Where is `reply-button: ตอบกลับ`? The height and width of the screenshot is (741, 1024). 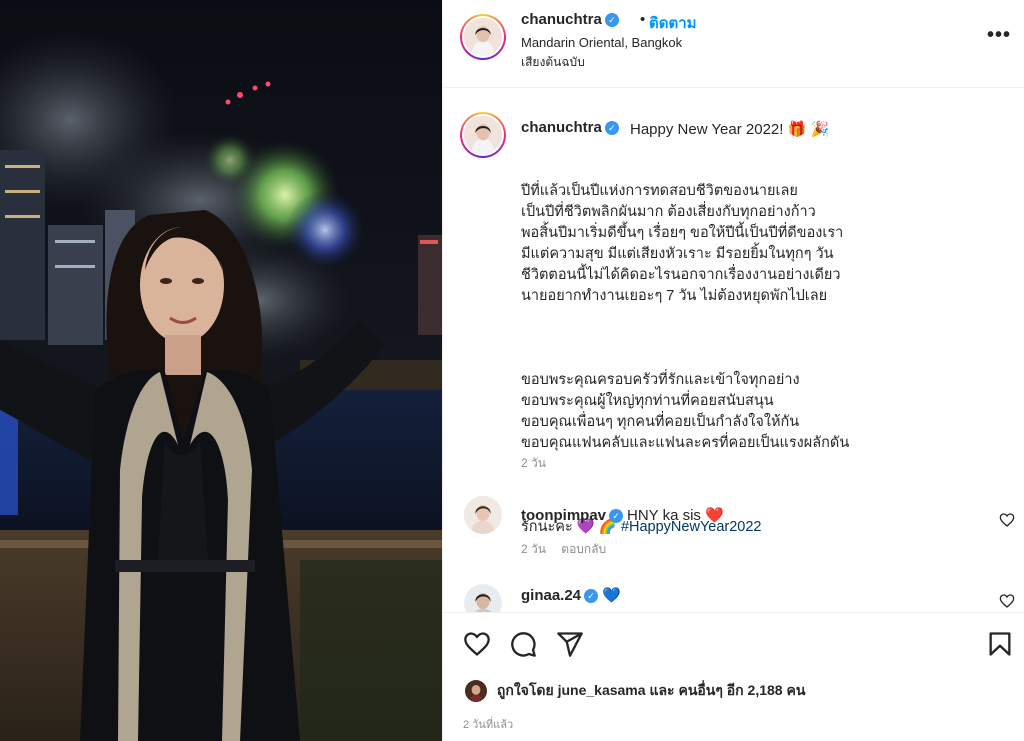 reply-button: ตอบกลับ is located at coordinates (583, 549).